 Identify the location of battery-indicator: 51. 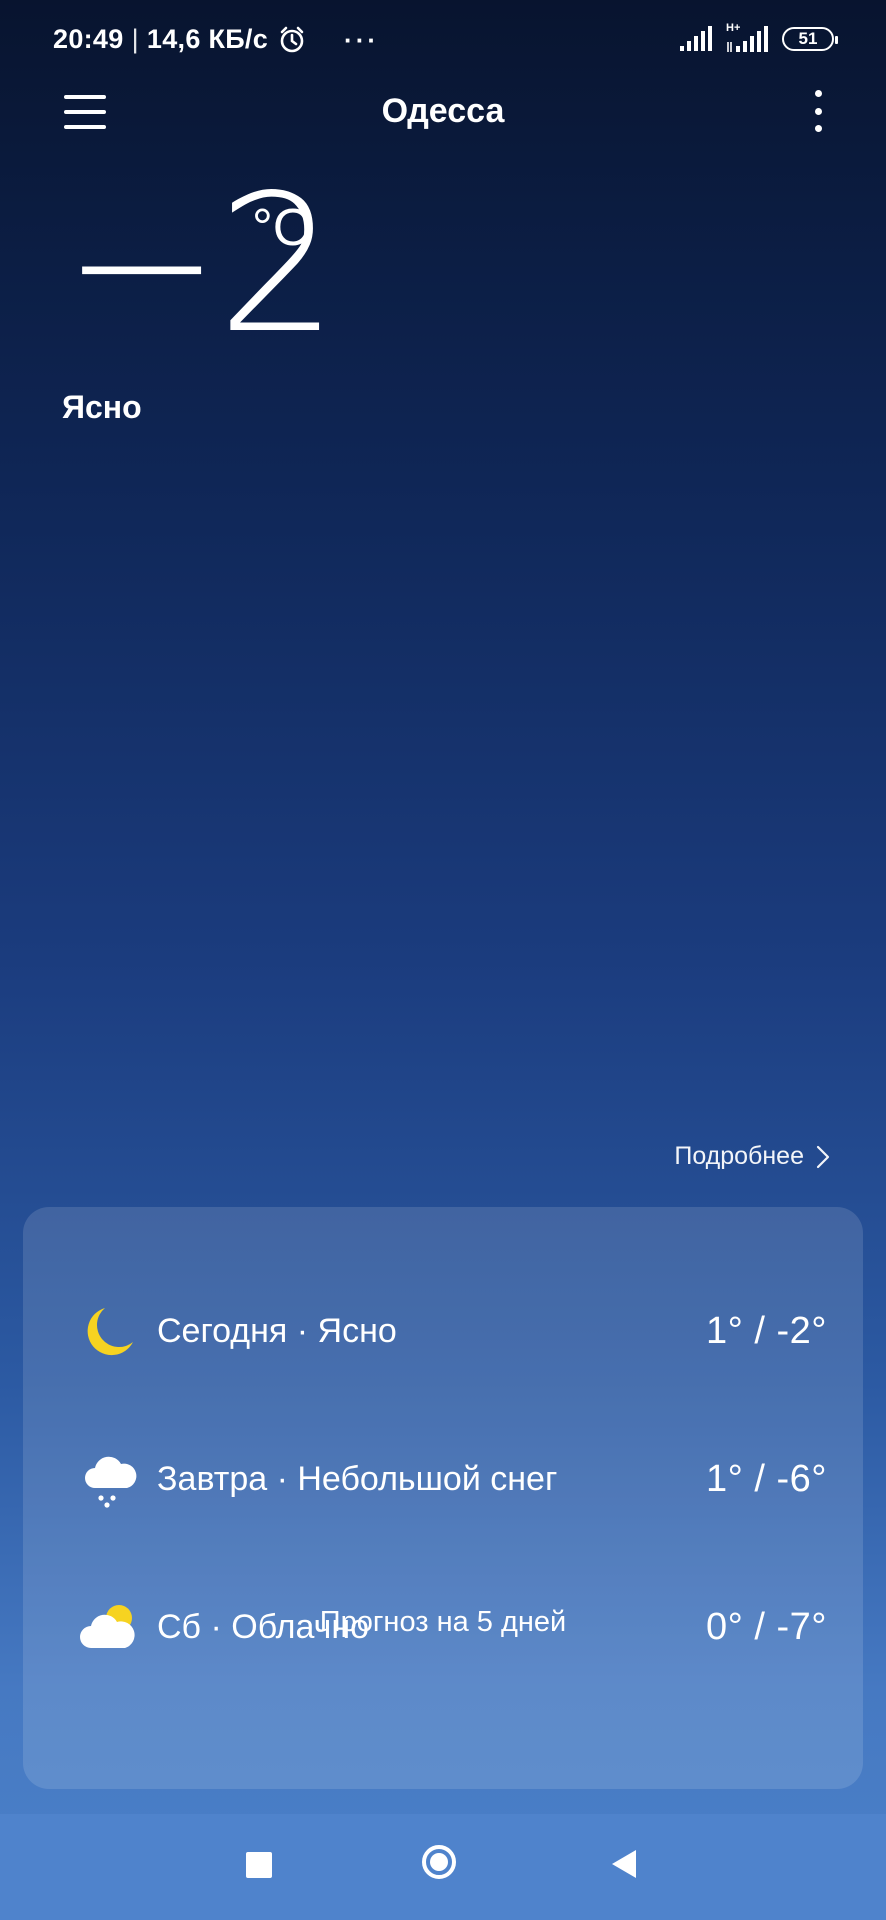
(810, 39).